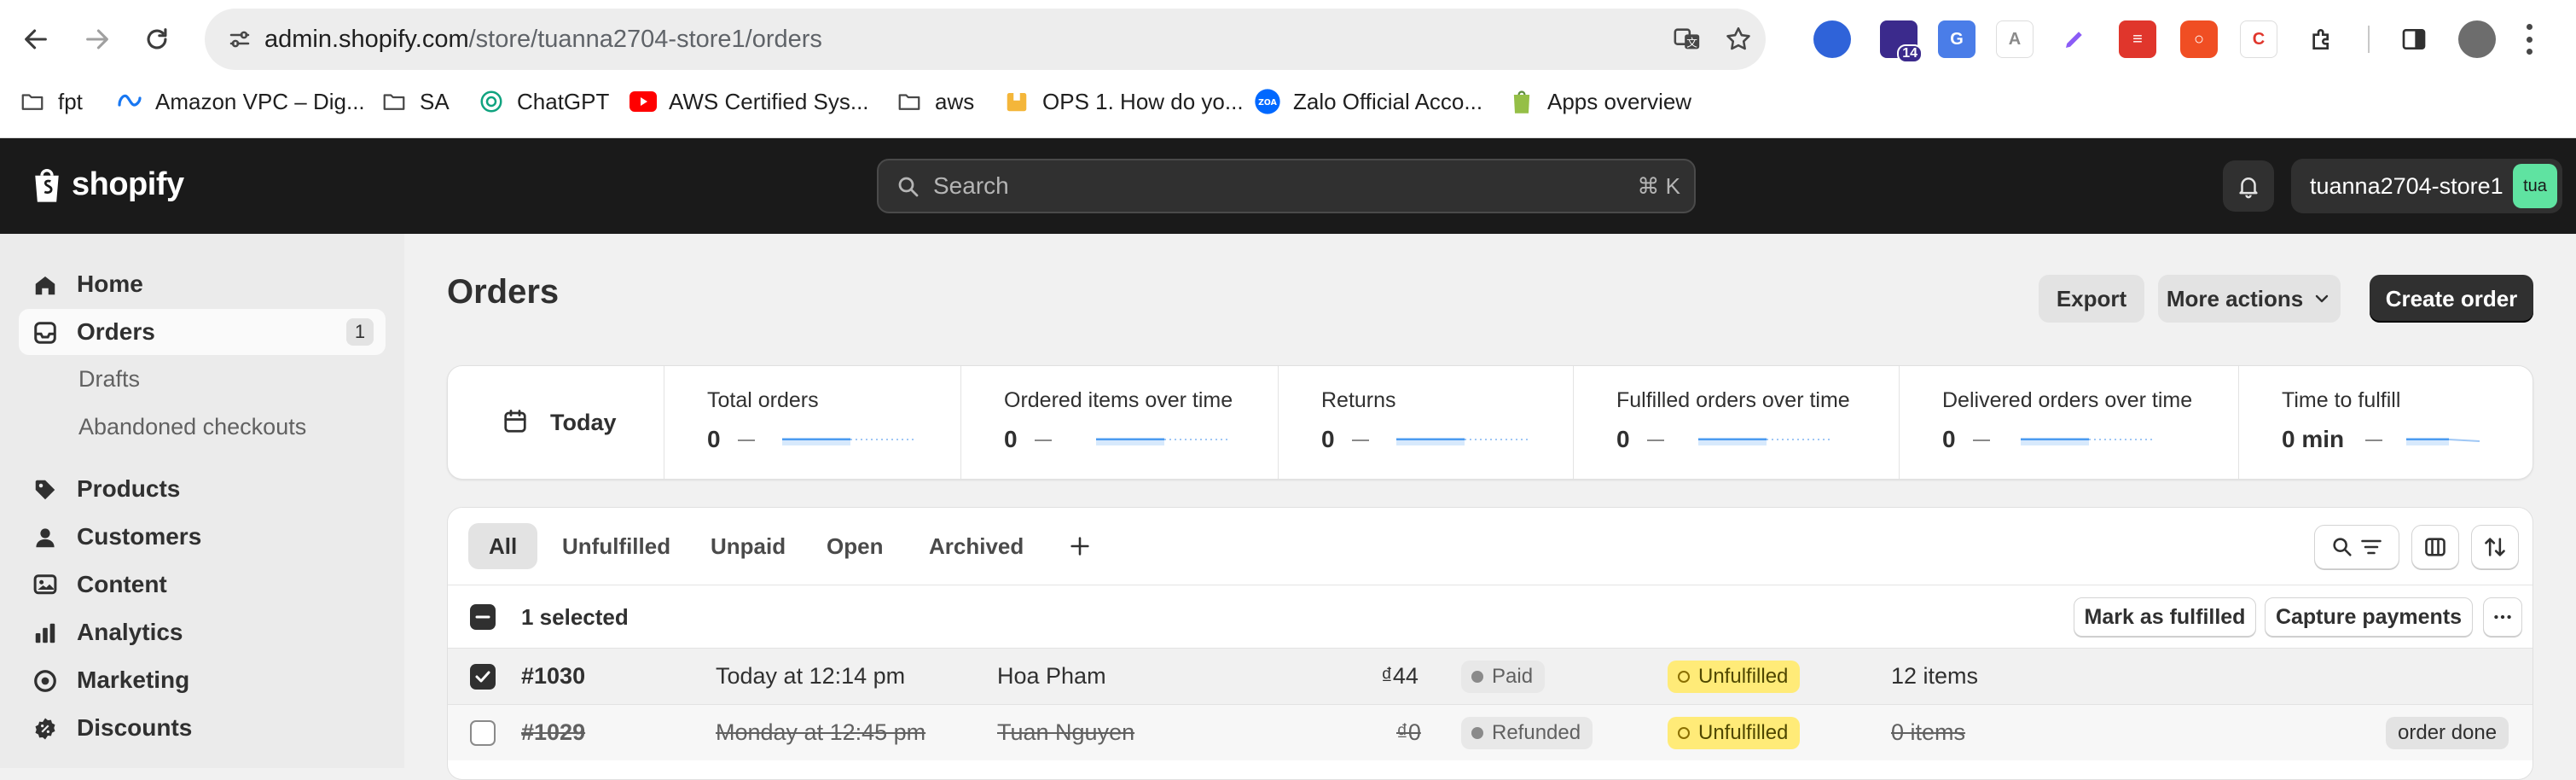 The width and height of the screenshot is (2576, 780). I want to click on url-host: admin.shopify.com, so click(366, 39).